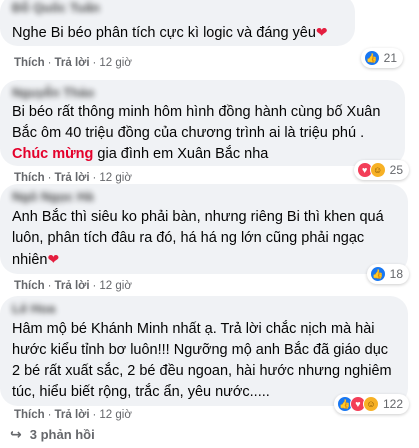 Image resolution: width=419 pixels, height=448 pixels. Describe the element at coordinates (181, 154) in the screenshot. I see `comment-text-body: gia đình em Xuân Bắc nha` at that location.